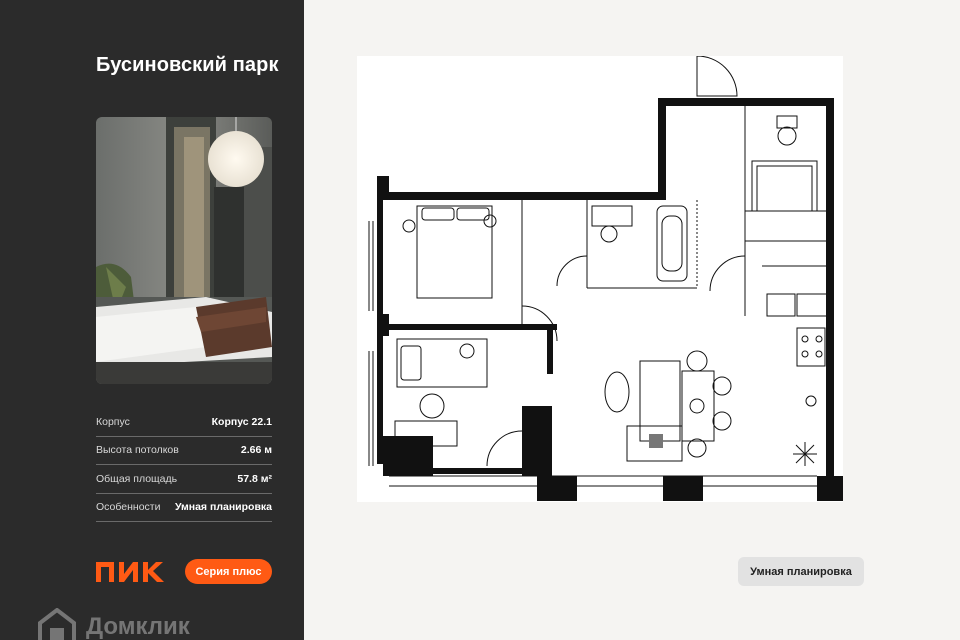 The height and width of the screenshot is (640, 960). I want to click on domclick-label: Домклик, so click(138, 626).